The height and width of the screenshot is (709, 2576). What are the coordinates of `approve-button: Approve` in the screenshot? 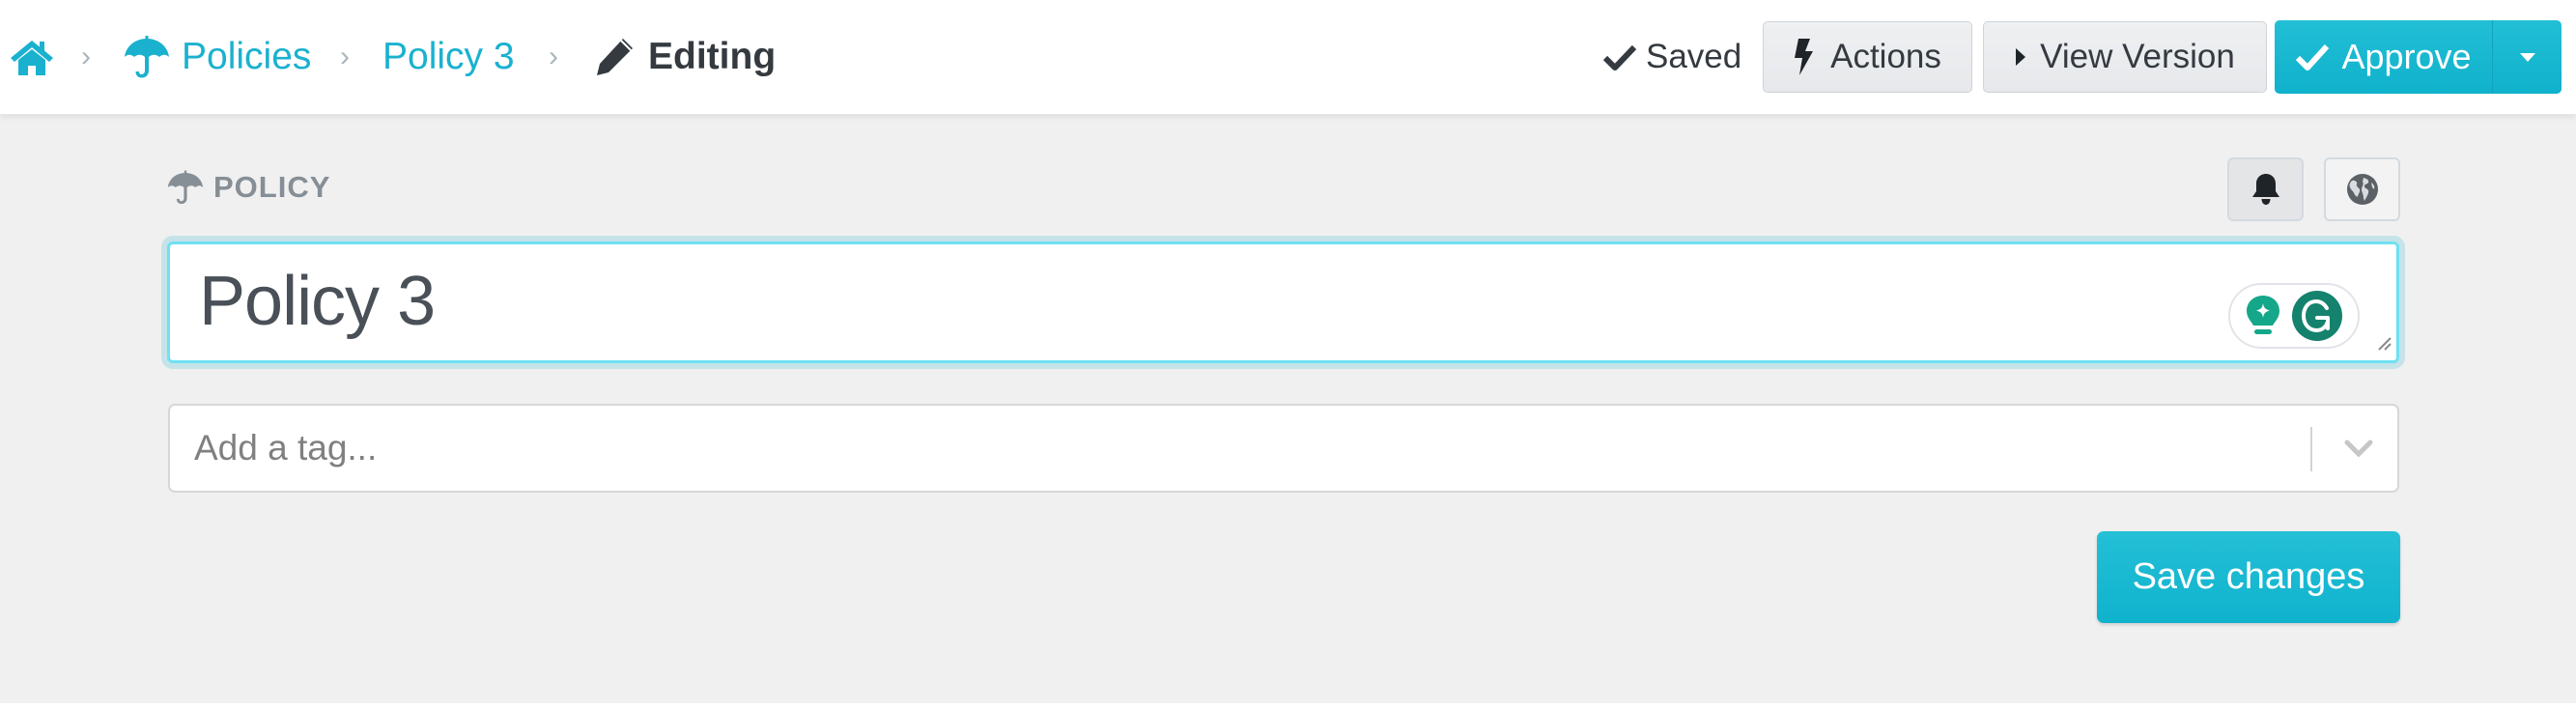 It's located at (2383, 57).